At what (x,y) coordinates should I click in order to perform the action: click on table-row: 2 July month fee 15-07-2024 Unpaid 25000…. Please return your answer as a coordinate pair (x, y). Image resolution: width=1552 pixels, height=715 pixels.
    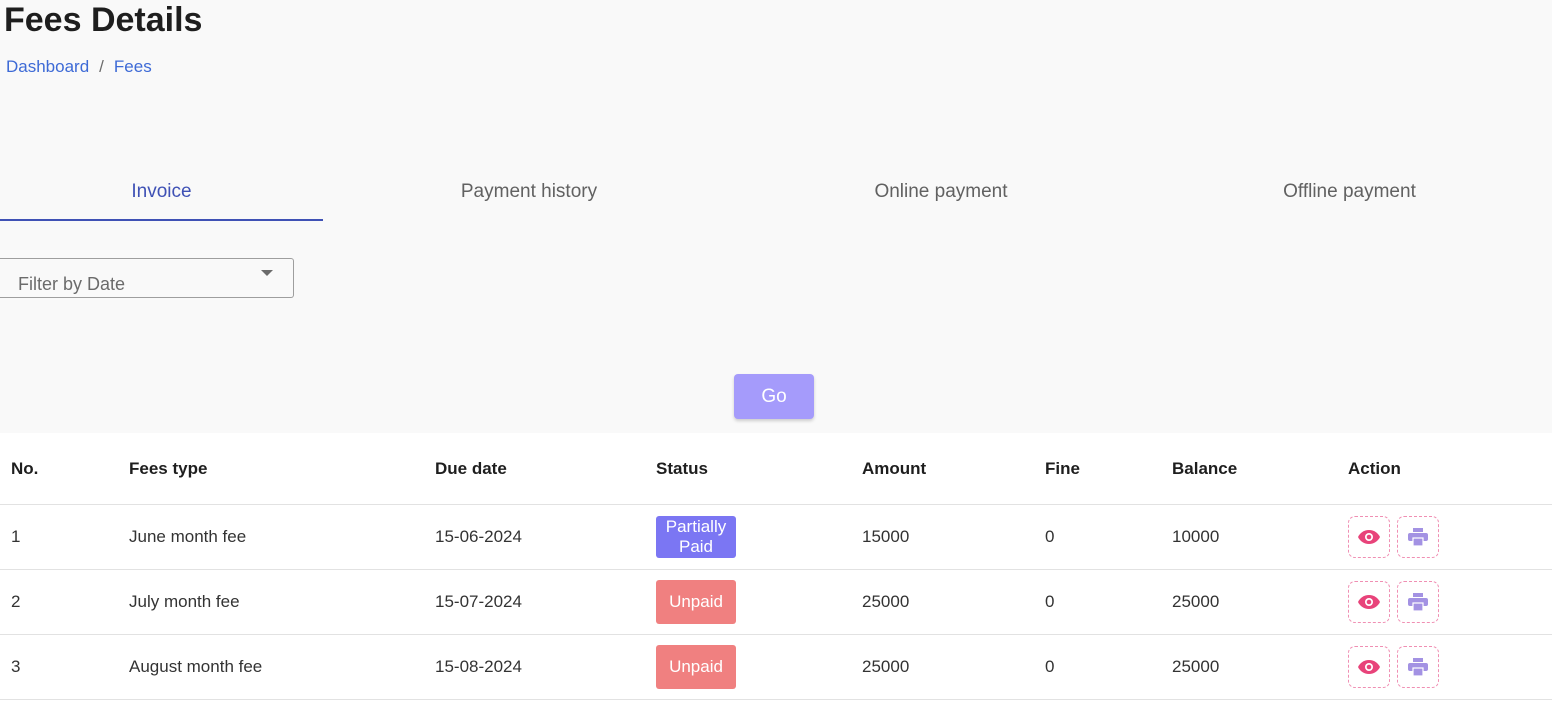
    Looking at the image, I should click on (776, 602).